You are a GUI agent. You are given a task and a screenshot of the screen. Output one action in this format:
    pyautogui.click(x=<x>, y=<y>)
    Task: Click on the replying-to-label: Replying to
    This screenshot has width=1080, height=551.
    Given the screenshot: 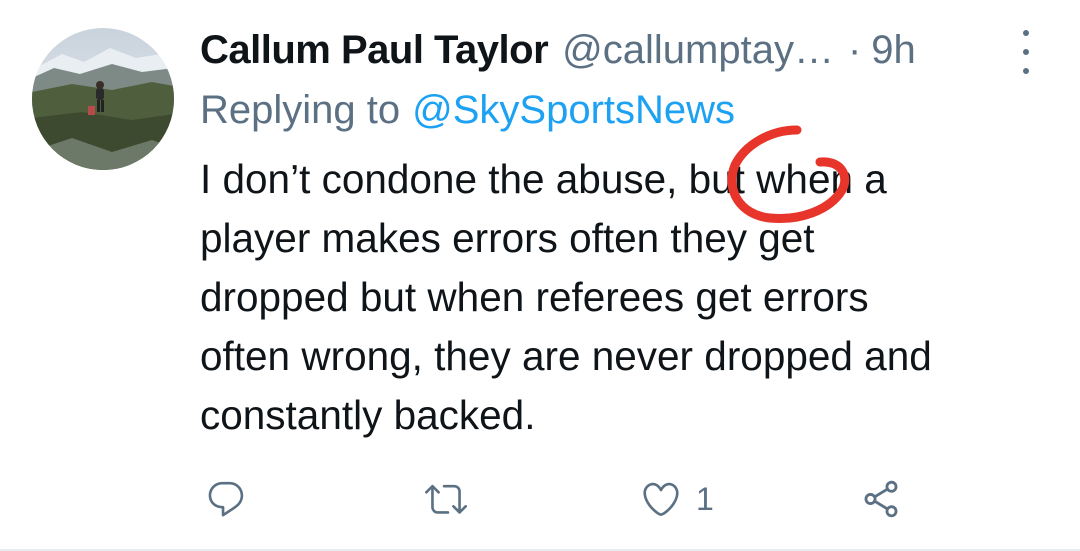 What is the action you would take?
    pyautogui.click(x=300, y=109)
    